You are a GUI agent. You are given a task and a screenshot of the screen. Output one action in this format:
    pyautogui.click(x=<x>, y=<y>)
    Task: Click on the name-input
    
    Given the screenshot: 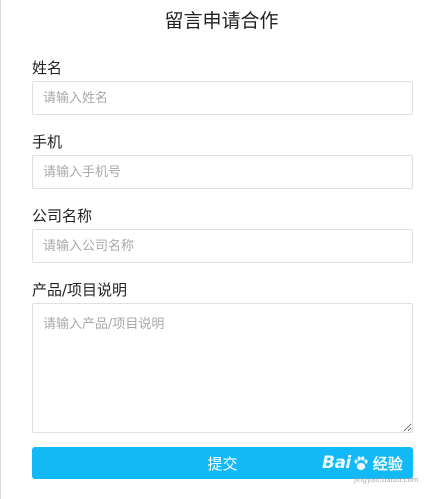 What is the action you would take?
    pyautogui.click(x=222, y=98)
    